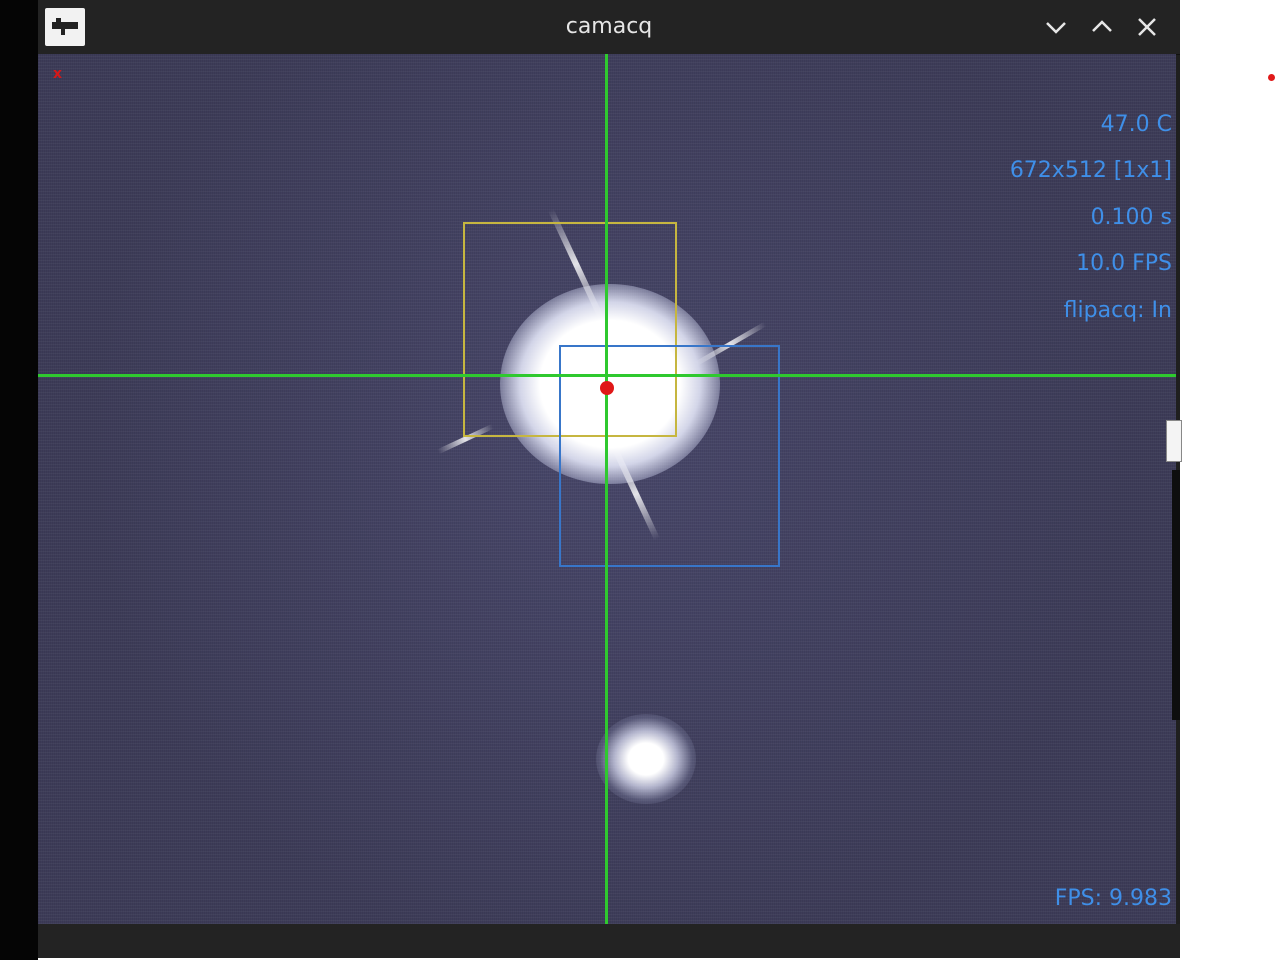 The image size is (1280, 960). I want to click on centroid-marker, so click(607, 388).